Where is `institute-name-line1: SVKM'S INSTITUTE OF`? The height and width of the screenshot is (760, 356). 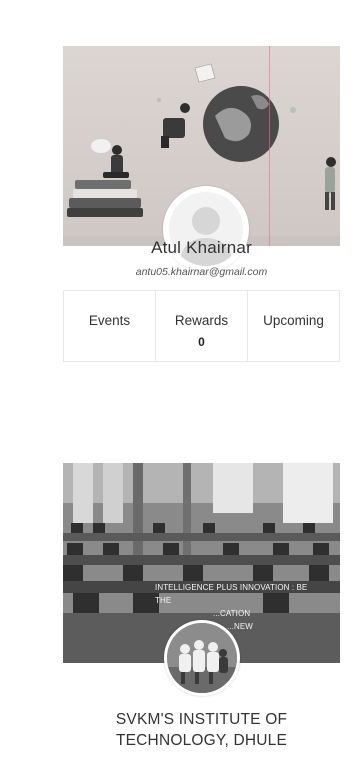
institute-name-line1: SVKM'S INSTITUTE OF is located at coordinates (201, 719).